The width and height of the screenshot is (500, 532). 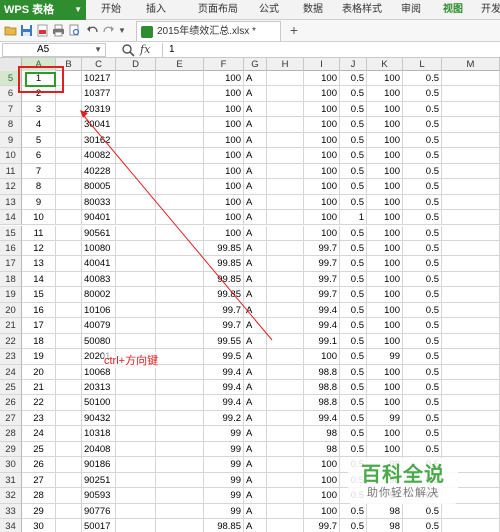 What do you see at coordinates (218, 10) in the screenshot?
I see `menu-tab-page-layout: 页面布局` at bounding box center [218, 10].